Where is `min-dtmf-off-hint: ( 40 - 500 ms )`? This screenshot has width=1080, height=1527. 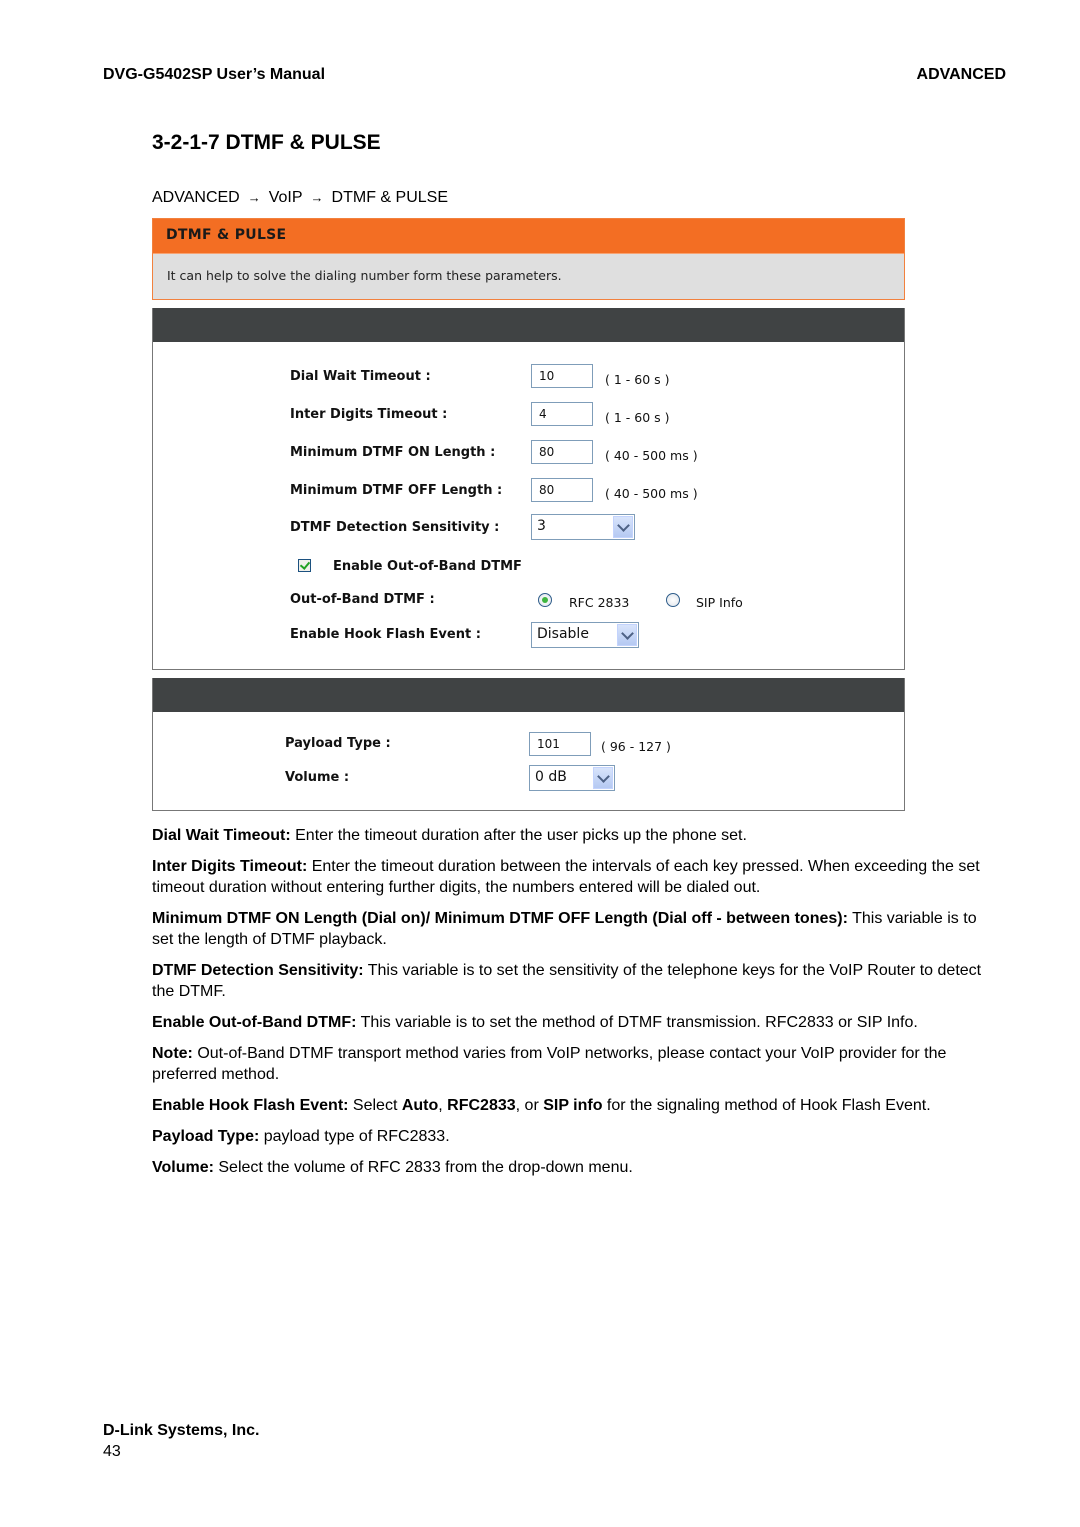
min-dtmf-off-hint: ( 40 - 500 ms ) is located at coordinates (651, 493).